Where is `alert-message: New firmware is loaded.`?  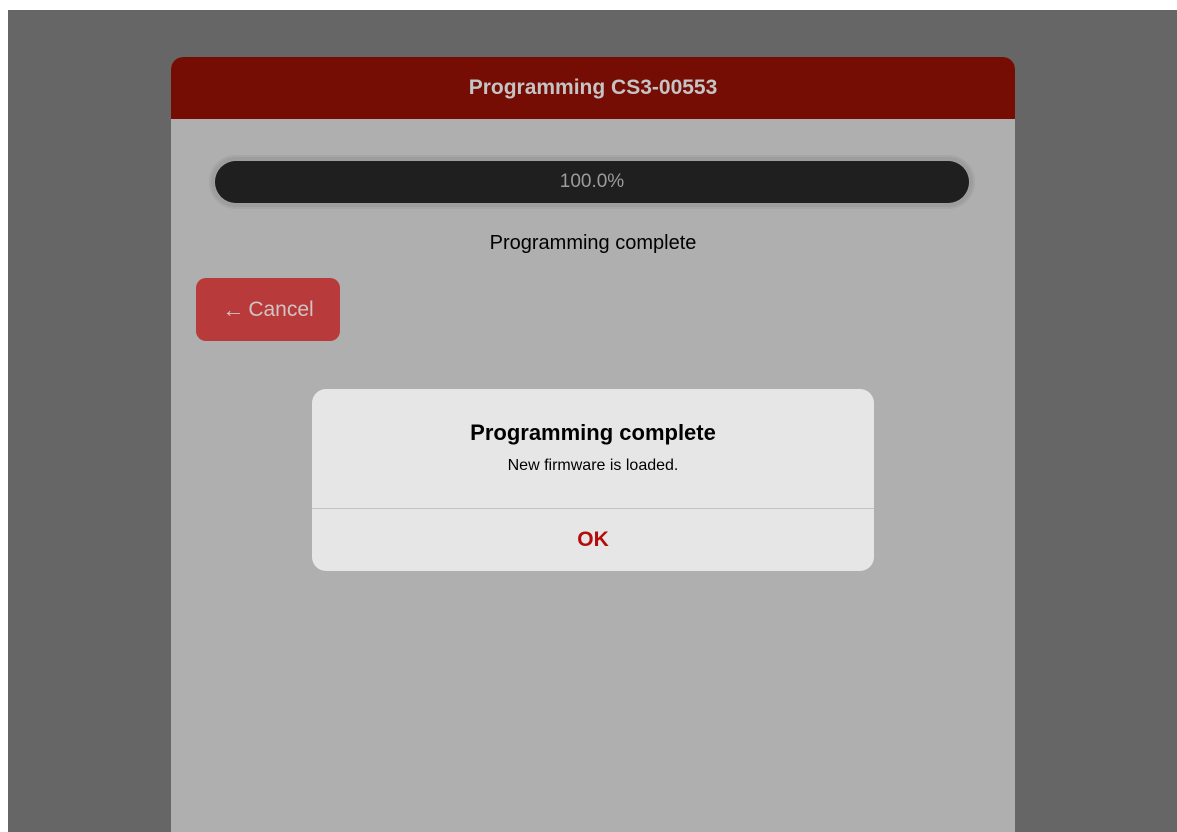
alert-message: New firmware is loaded. is located at coordinates (593, 465).